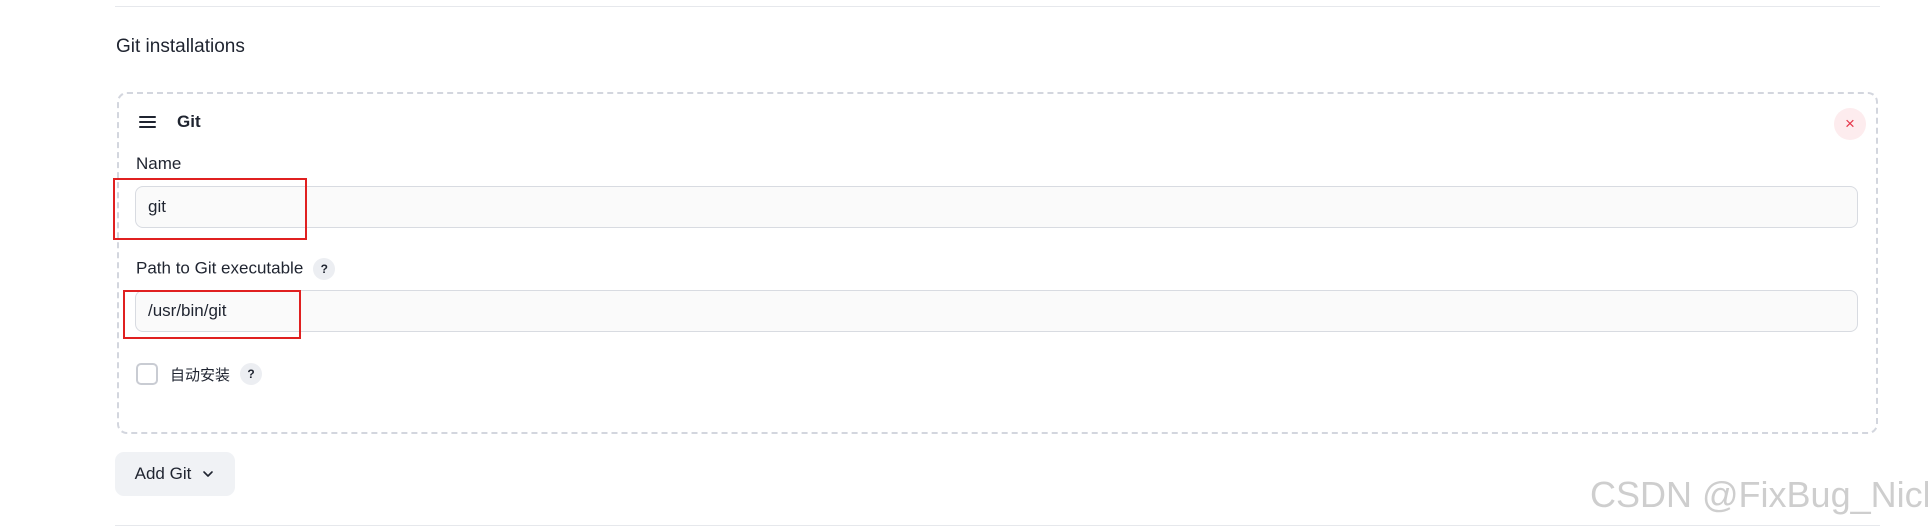 This screenshot has width=1928, height=529. I want to click on annotation-box-path, so click(212, 314).